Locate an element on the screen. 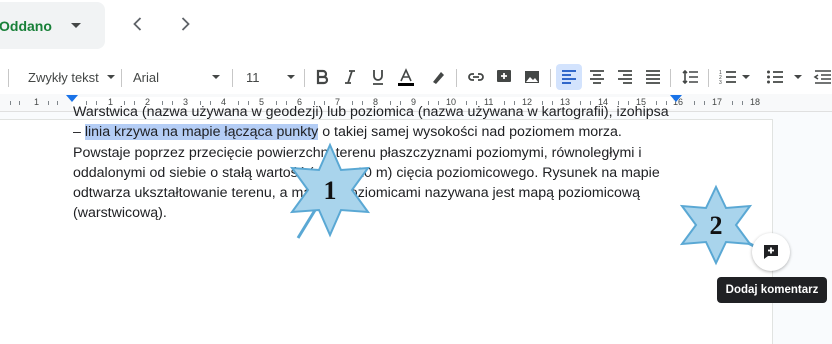 Image resolution: width=832 pixels, height=344 pixels. formatting-toolbar: Zwykły tekst Arial 11 1 2 3 is located at coordinates (416, 77).